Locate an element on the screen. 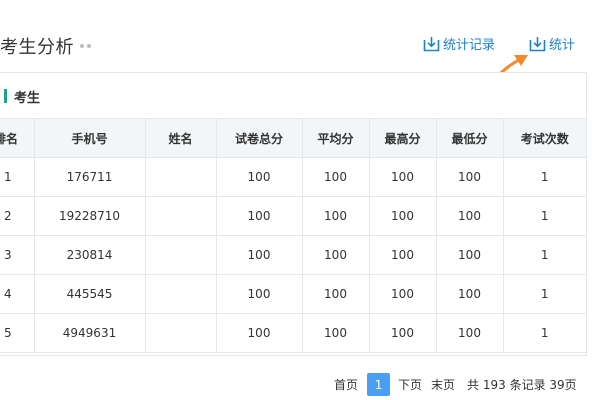 The image size is (600, 400). cell-phone: 230814 is located at coordinates (90, 255).